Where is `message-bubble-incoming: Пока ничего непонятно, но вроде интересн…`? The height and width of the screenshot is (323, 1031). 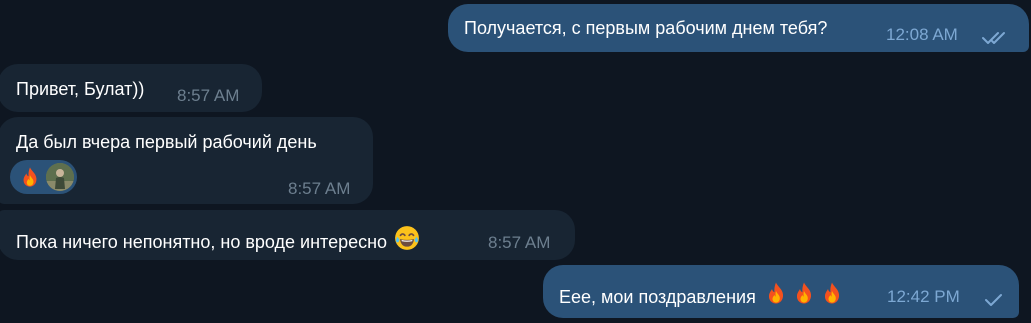
message-bubble-incoming: Пока ничего непонятно, но вроде интересн… is located at coordinates (287, 235).